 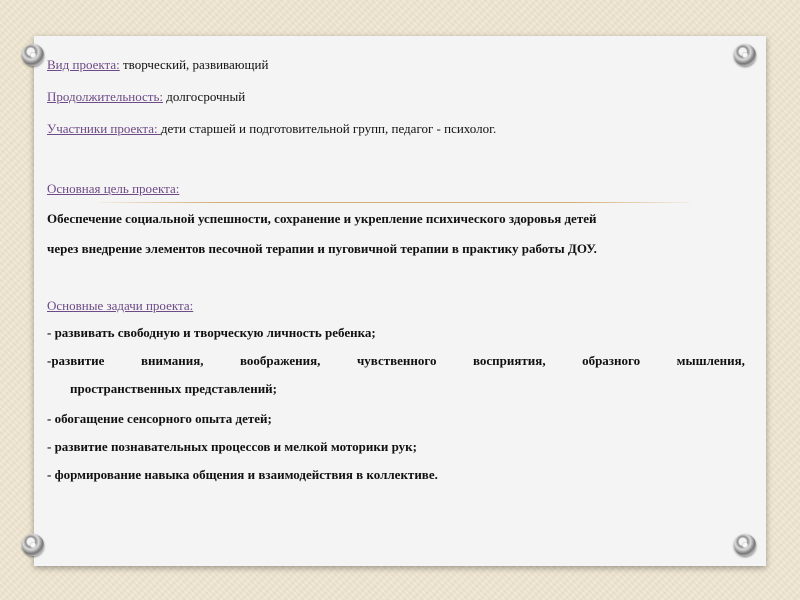 What do you see at coordinates (611, 360) in the screenshot?
I see `task-item-2-word: образного` at bounding box center [611, 360].